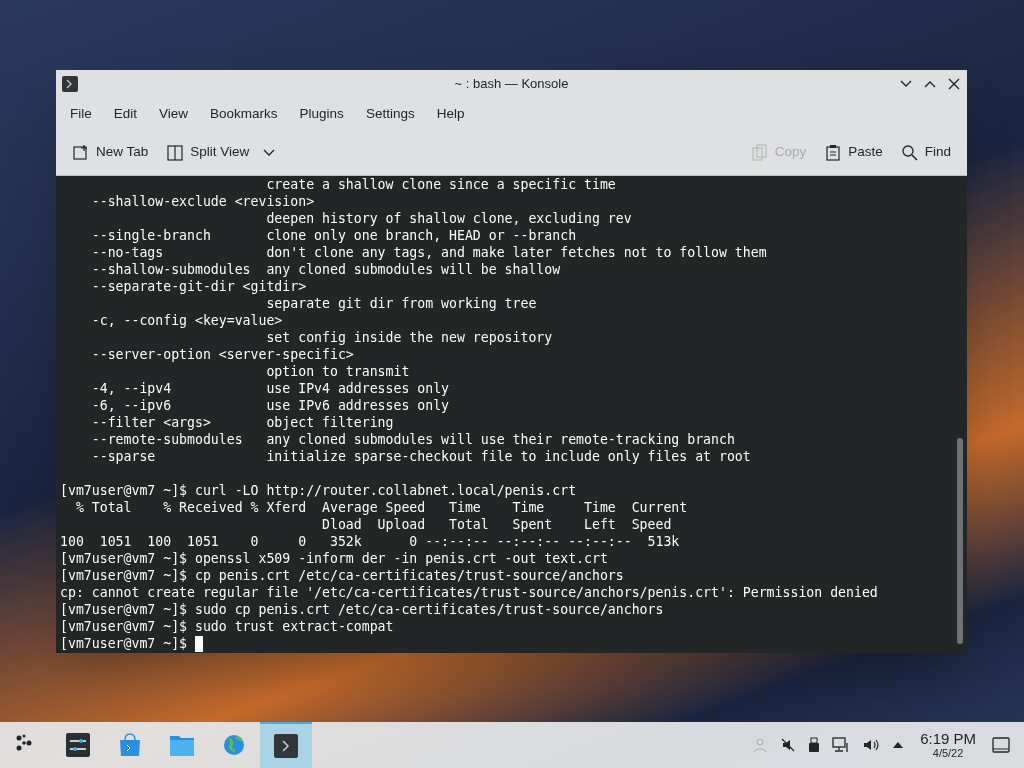 This screenshot has width=1024, height=768. Describe the element at coordinates (871, 745) in the screenshot. I see `volume-icon` at that location.